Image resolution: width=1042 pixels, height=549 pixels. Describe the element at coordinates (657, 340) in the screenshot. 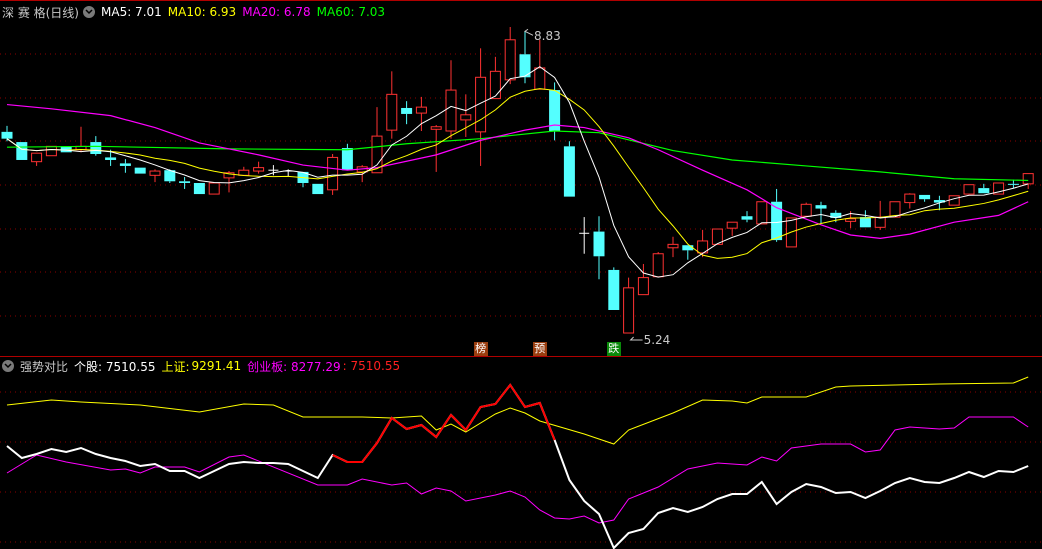

I see `low-price-label: 5.24` at that location.